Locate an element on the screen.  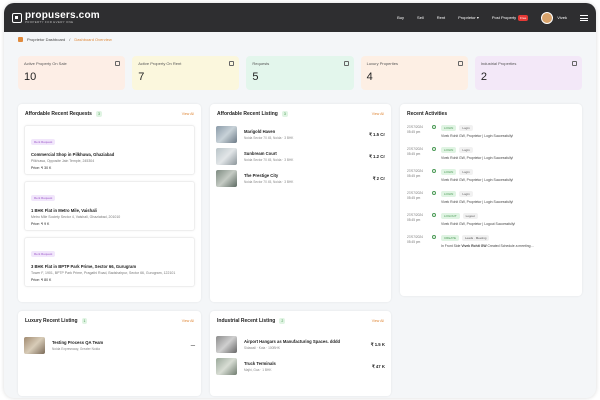
factory-icon is located at coordinates (575, 63).